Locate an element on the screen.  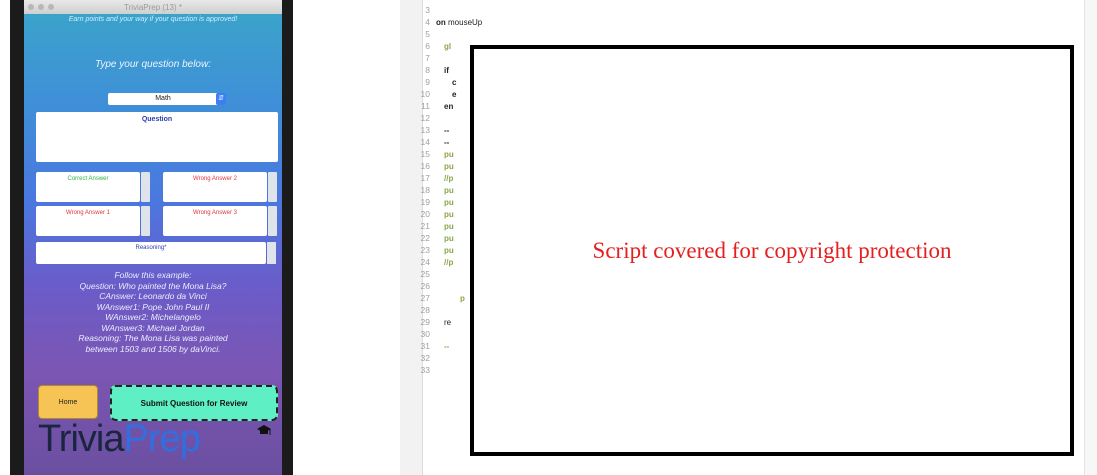
wrong-answer-3-label: Wrong Answer 3 is located at coordinates (215, 213).